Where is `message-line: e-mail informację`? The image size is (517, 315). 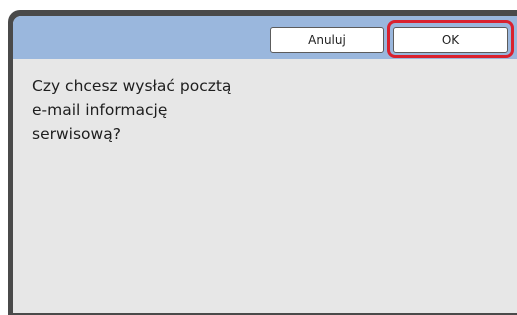
message-line: e-mail informację is located at coordinates (100, 110).